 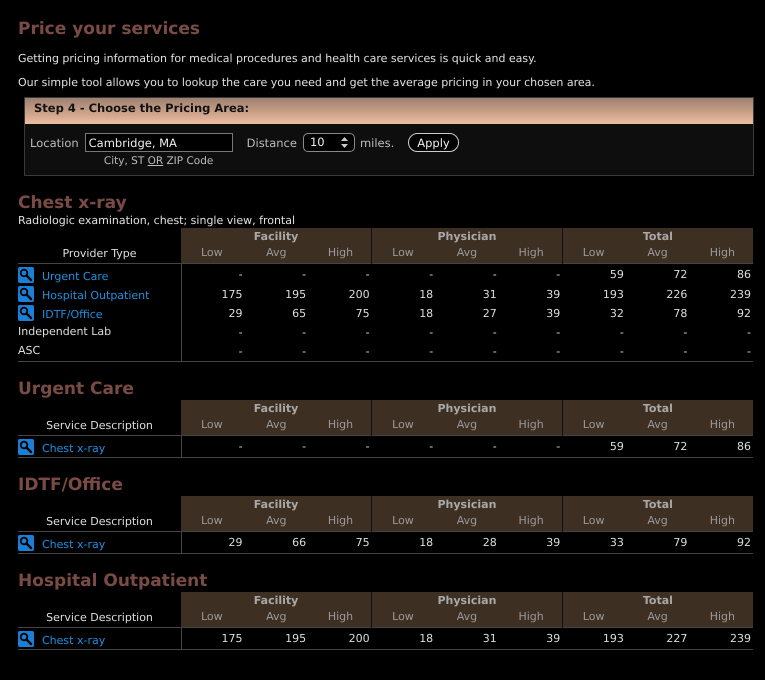 I want to click on price-cell: 200, so click(x=340, y=638).